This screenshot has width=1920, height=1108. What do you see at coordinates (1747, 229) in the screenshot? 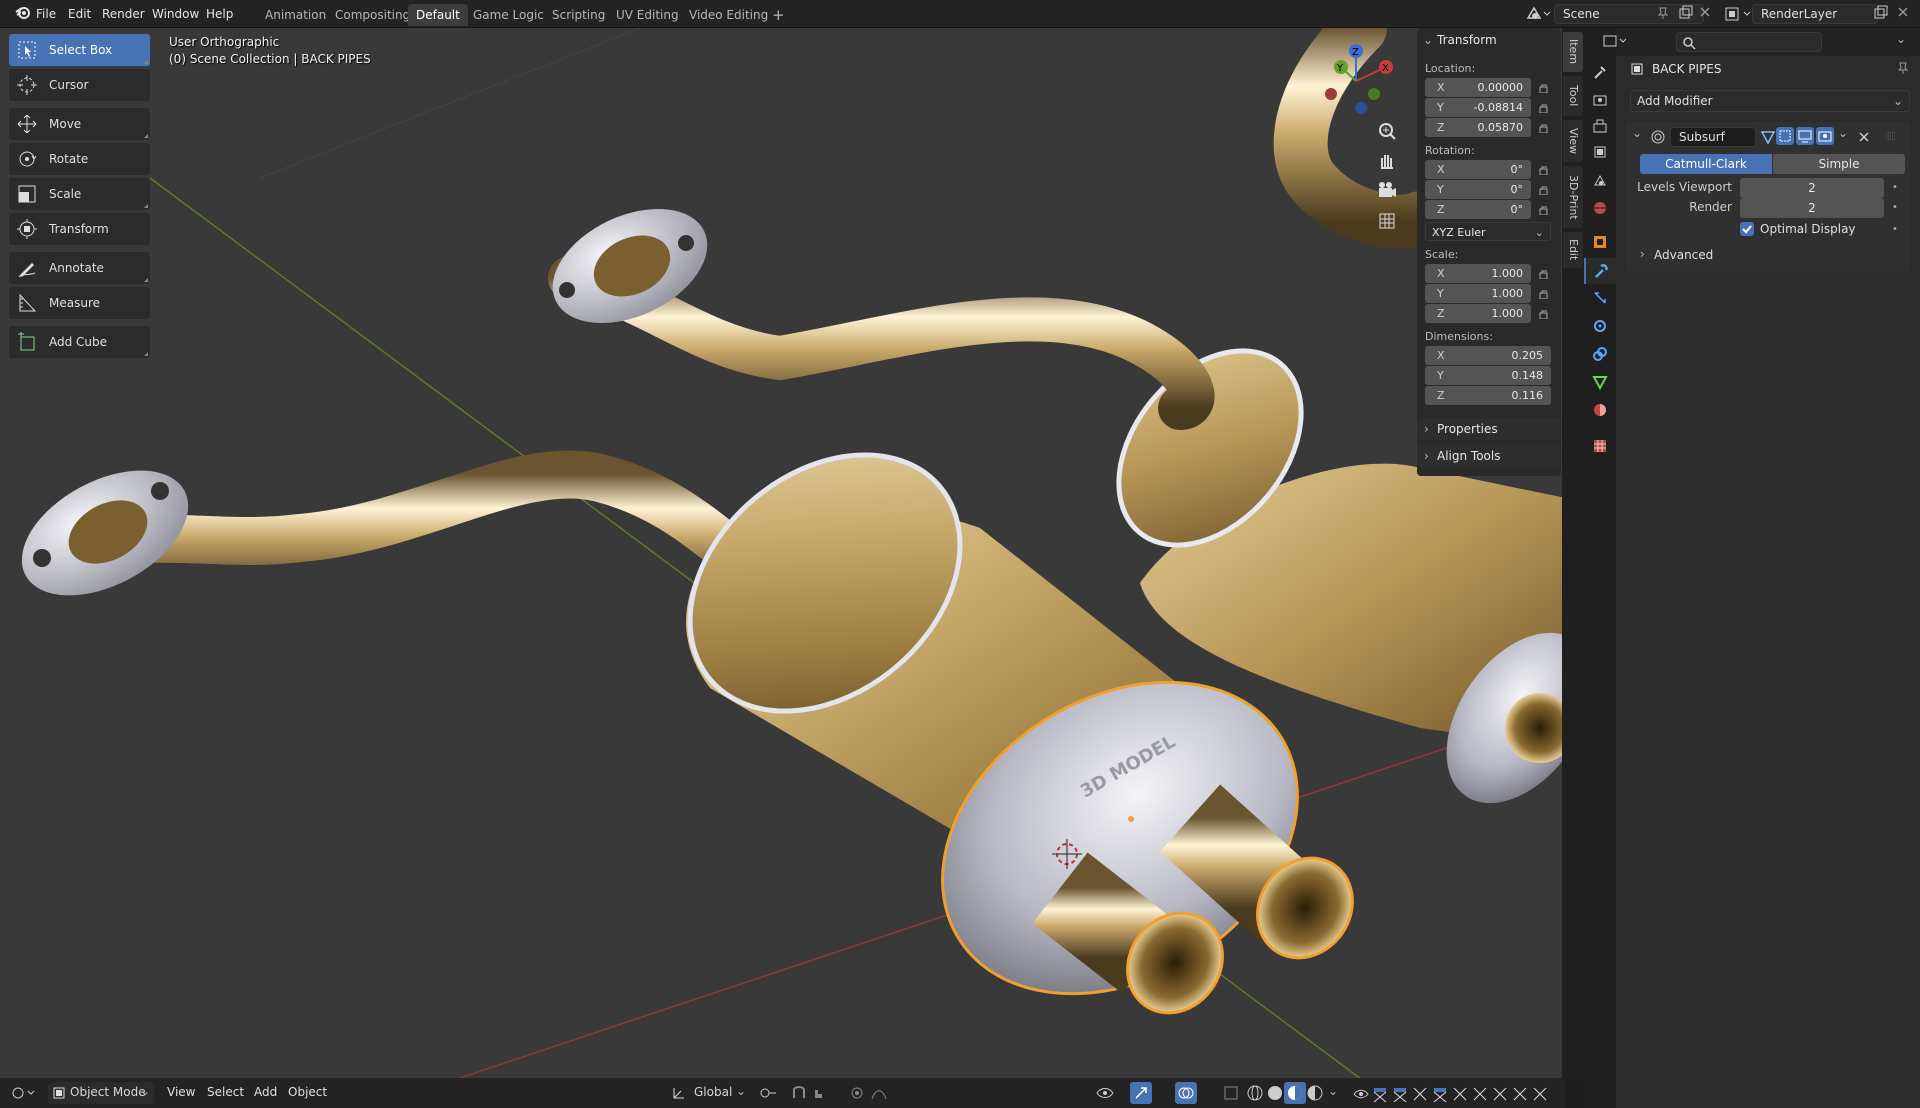
I see `optimal-display-checkbox` at bounding box center [1747, 229].